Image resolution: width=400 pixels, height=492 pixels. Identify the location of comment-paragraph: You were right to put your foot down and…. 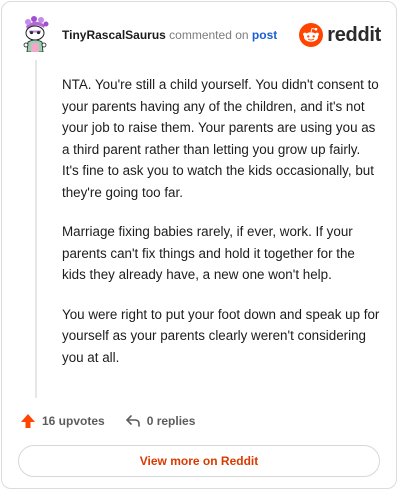
(221, 335).